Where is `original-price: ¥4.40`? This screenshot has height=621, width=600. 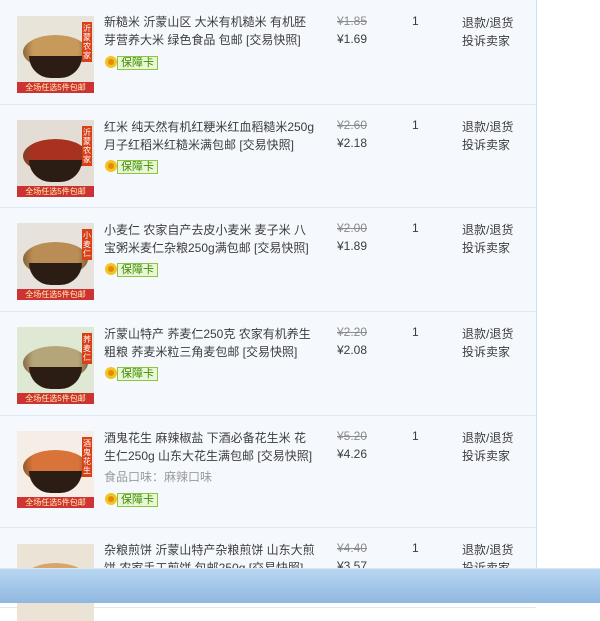
original-price: ¥4.40 is located at coordinates (352, 548).